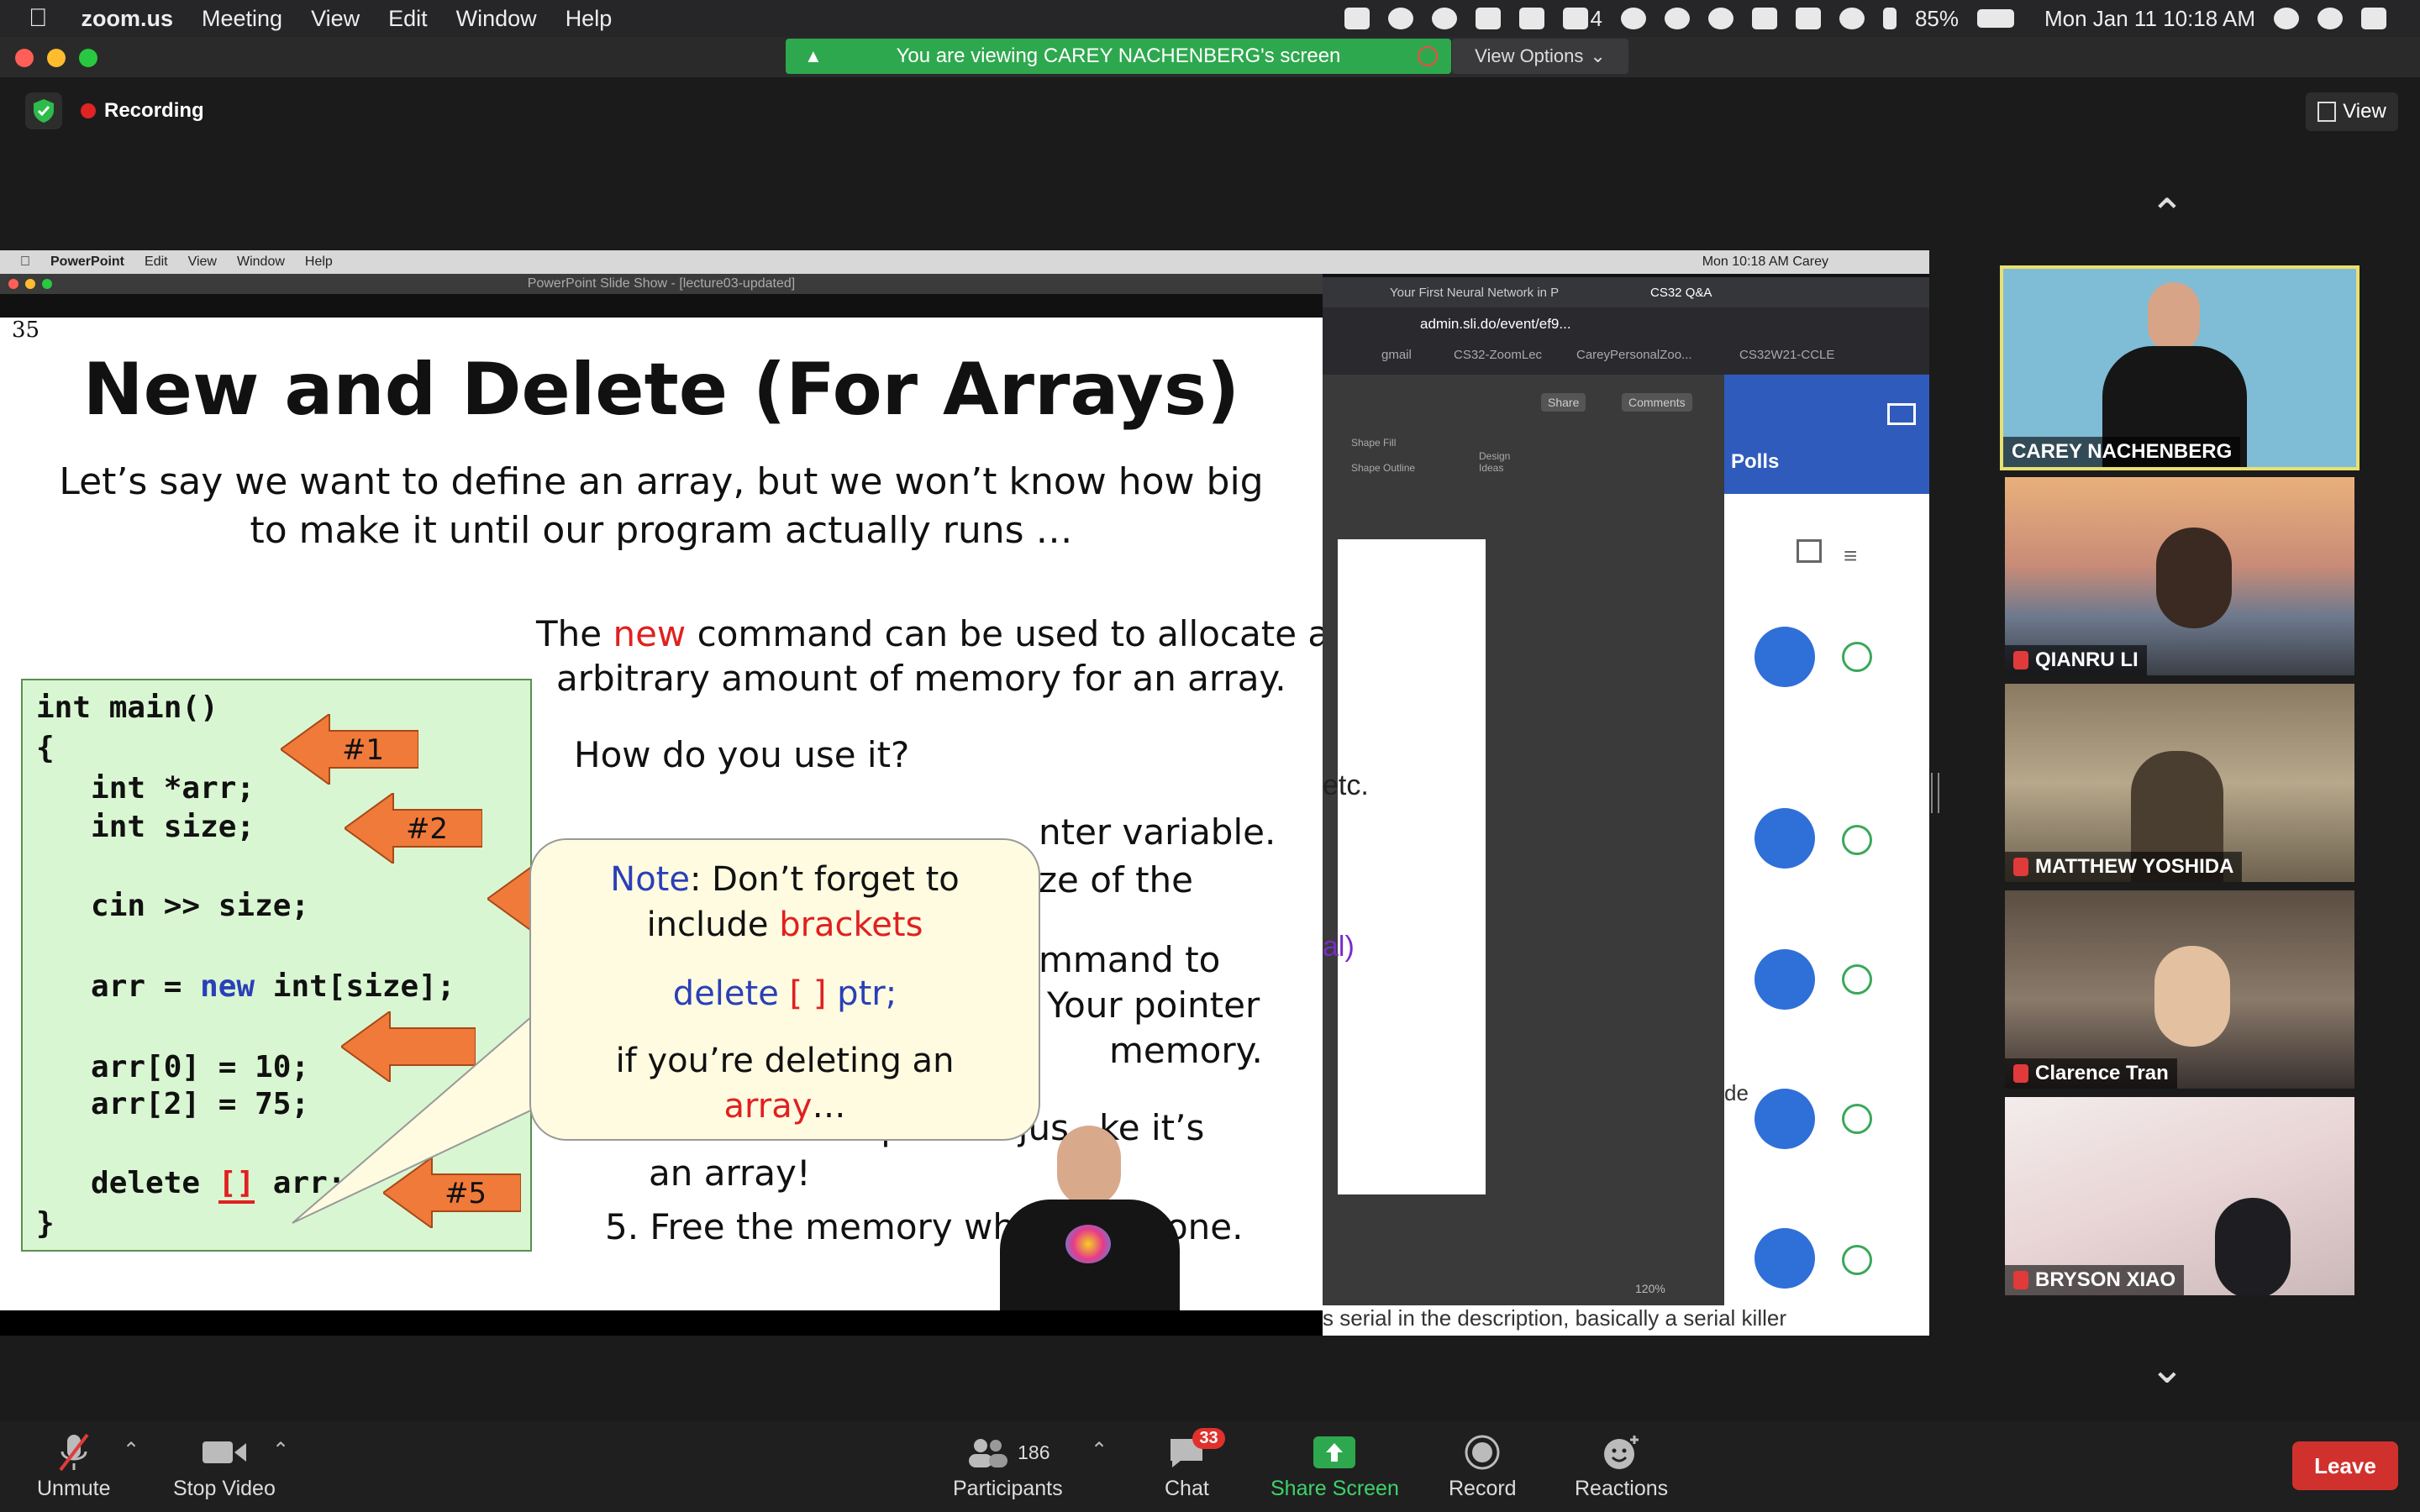 This screenshot has height=1512, width=2420. Describe the element at coordinates (280, 1450) in the screenshot. I see `video-options-chevron-icon: ⌃` at that location.